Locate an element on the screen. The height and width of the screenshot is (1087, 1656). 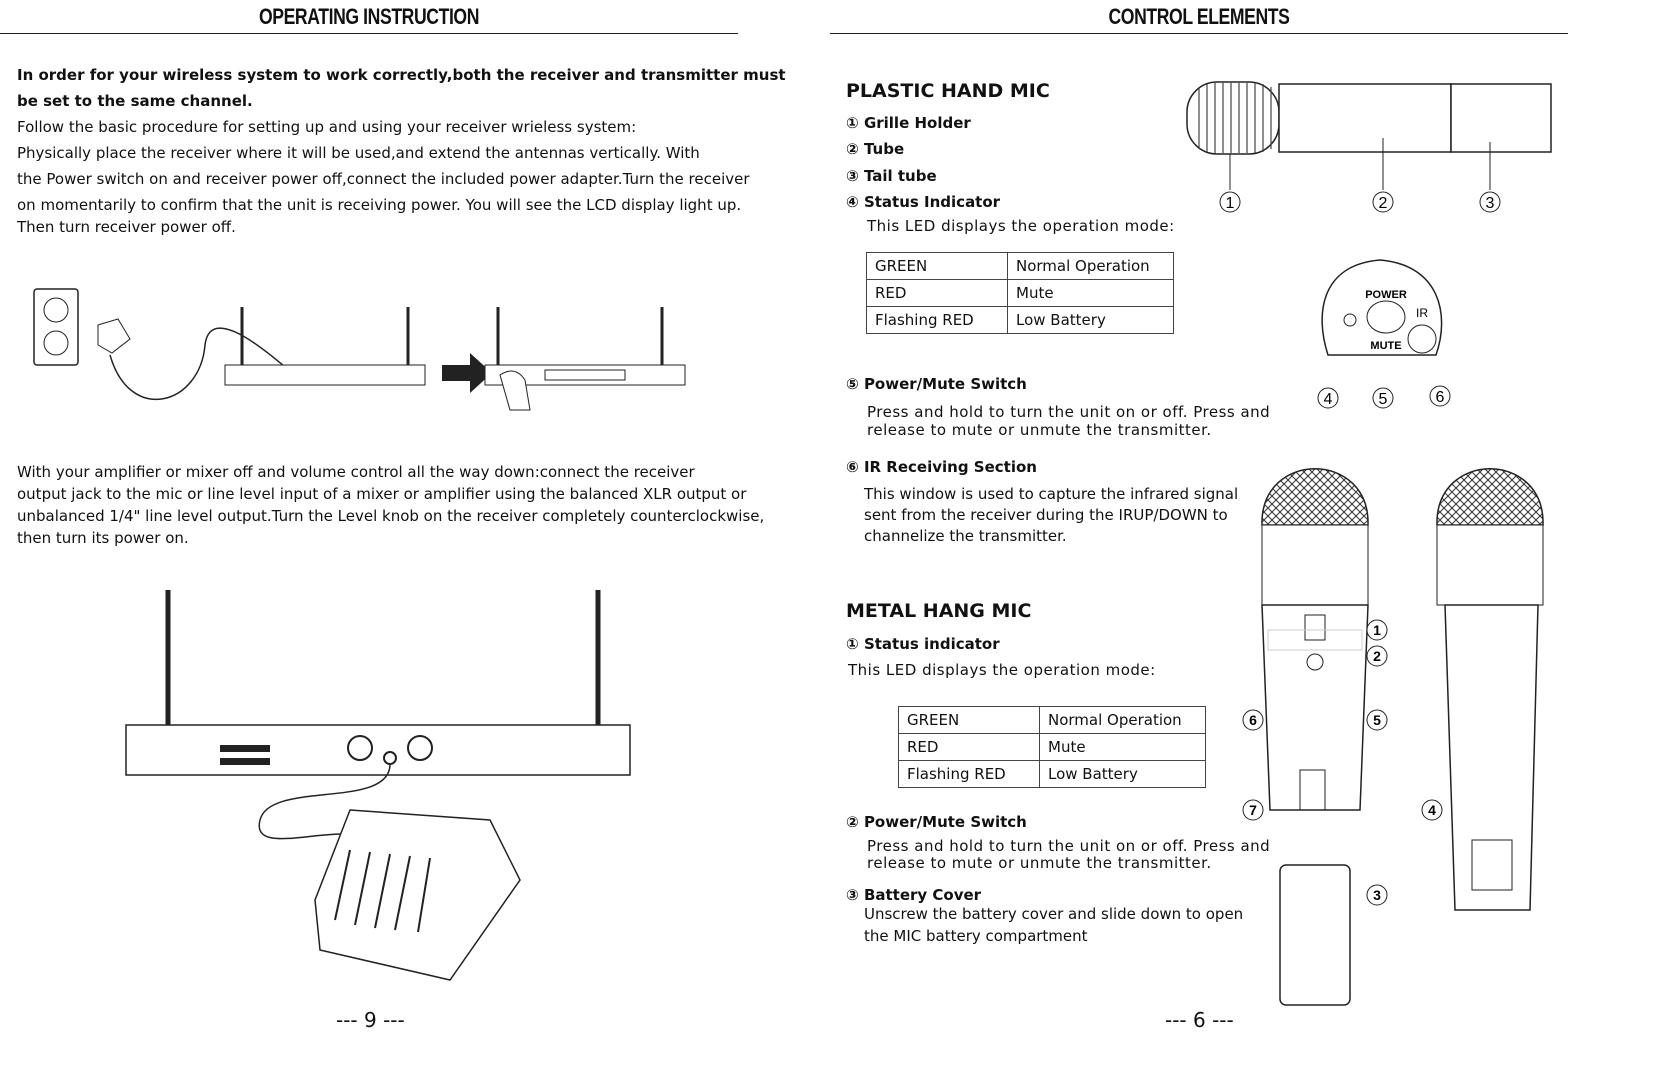
plastic-item-3: ③ Tail tube is located at coordinates (891, 176).